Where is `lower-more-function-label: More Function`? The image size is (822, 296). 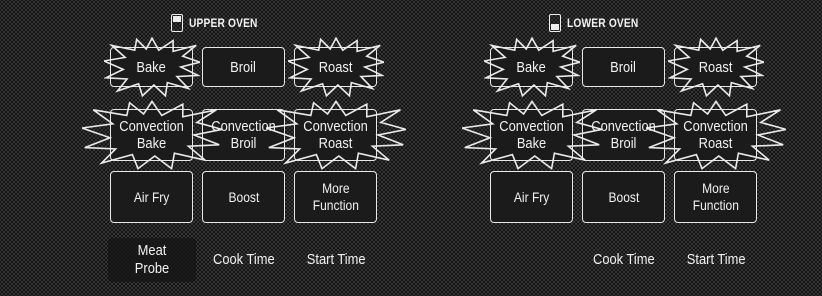
lower-more-function-label: More Function is located at coordinates (715, 196).